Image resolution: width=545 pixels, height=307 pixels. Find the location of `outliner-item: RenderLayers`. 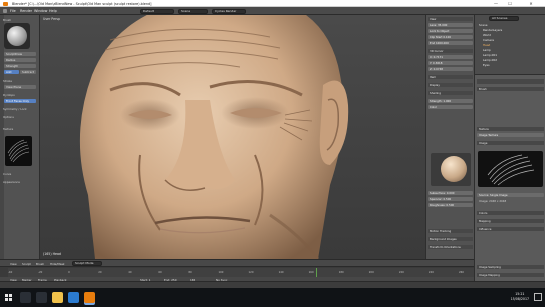

outliner-item: RenderLayers is located at coordinates (492, 30).